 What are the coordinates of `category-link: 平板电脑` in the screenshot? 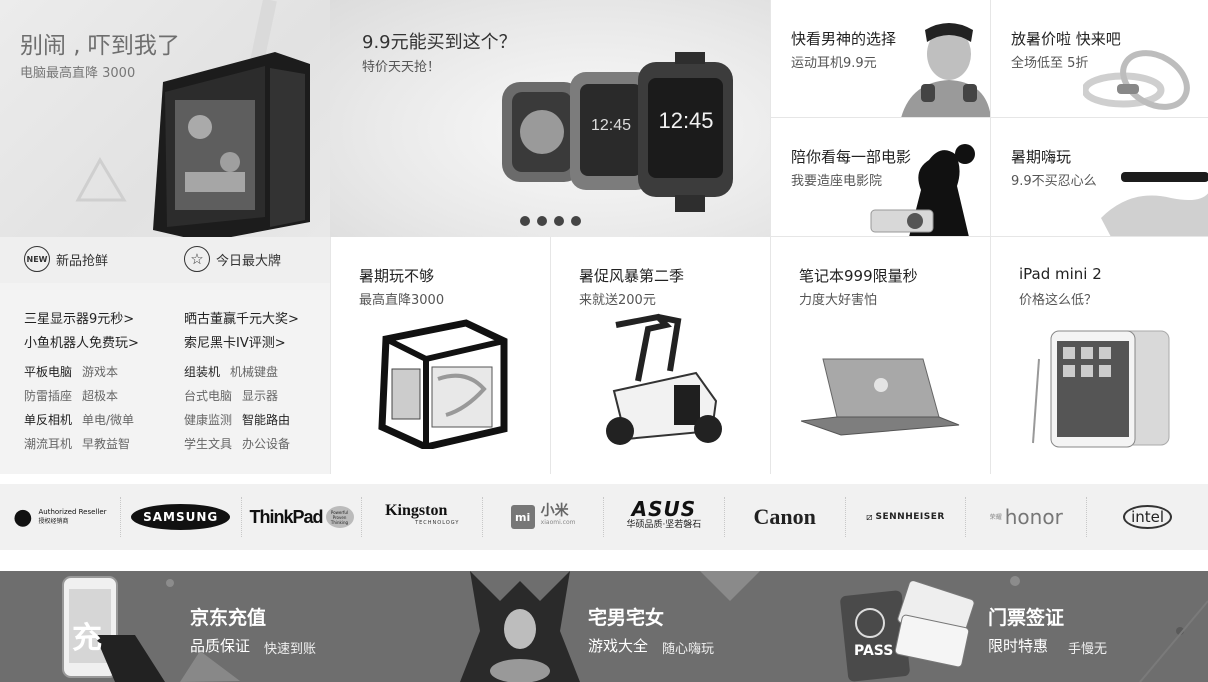 It's located at (48, 371).